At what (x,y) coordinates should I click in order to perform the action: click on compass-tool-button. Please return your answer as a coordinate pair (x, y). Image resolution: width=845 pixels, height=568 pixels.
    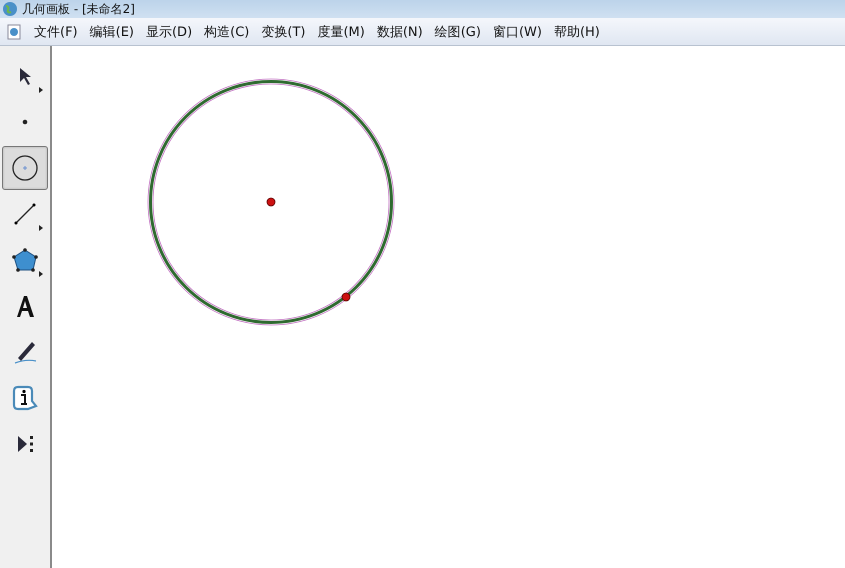
    Looking at the image, I should click on (25, 168).